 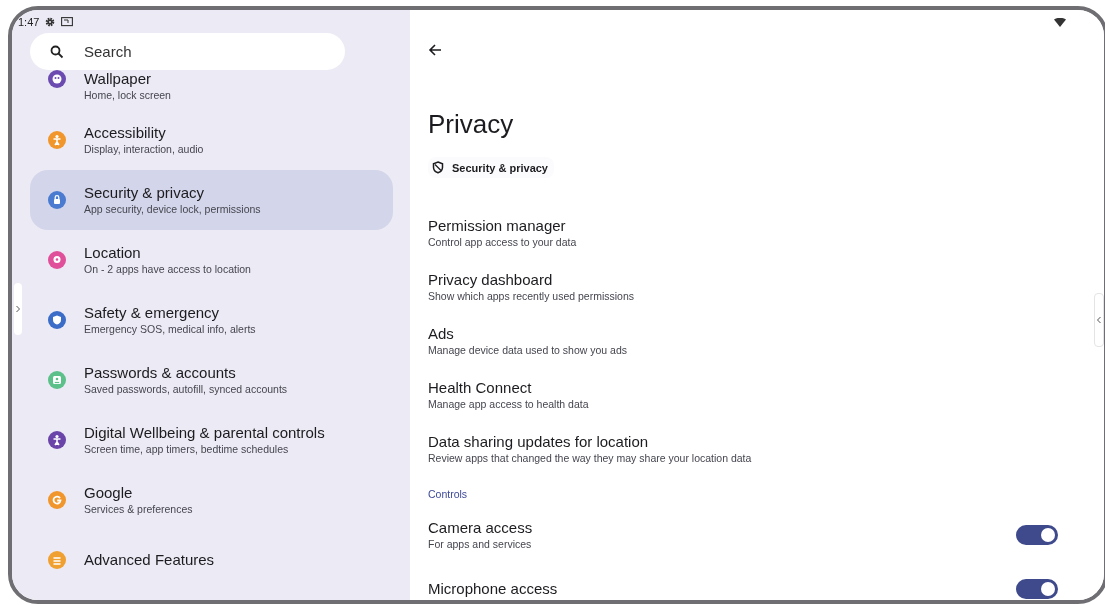 What do you see at coordinates (480, 544) in the screenshot?
I see `item-subtitle: For apps and services` at bounding box center [480, 544].